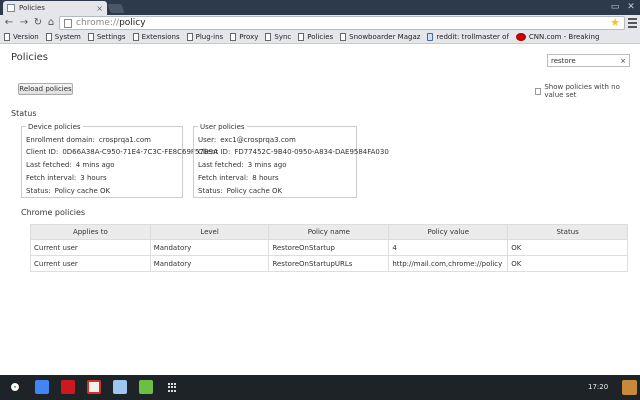  What do you see at coordinates (520, 37) in the screenshot?
I see `cnn-icon` at bounding box center [520, 37].